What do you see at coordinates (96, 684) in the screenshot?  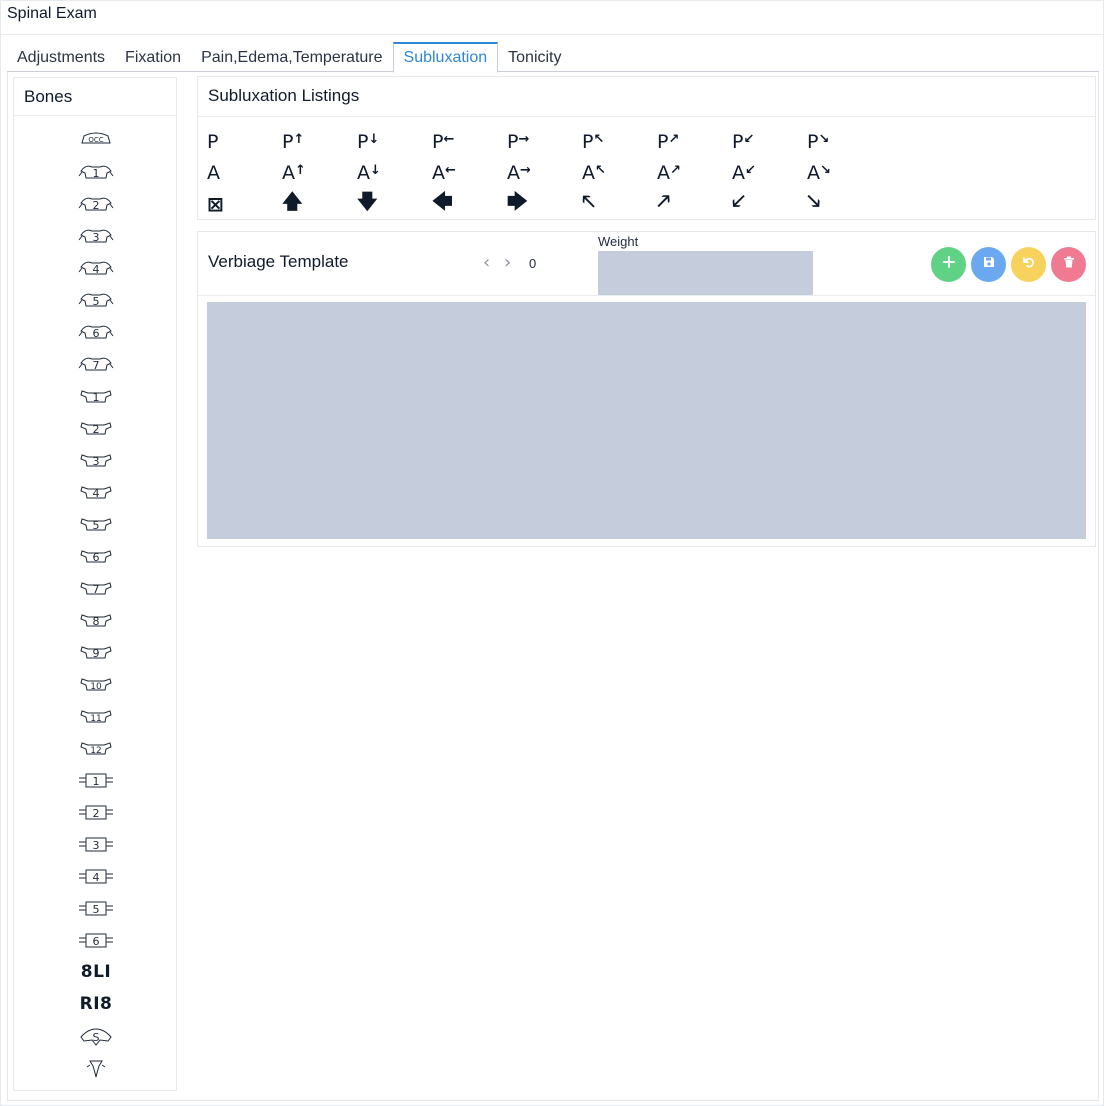 I see `bone-thoracic-10: 10` at bounding box center [96, 684].